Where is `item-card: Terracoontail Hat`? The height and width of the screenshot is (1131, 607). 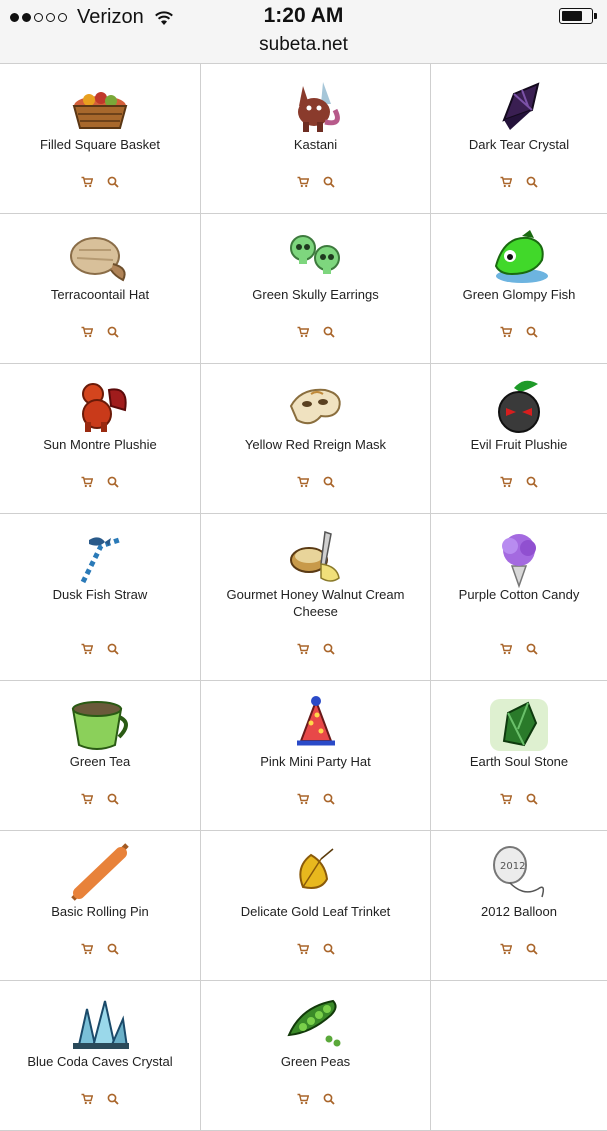 item-card: Terracoontail Hat is located at coordinates (100, 289).